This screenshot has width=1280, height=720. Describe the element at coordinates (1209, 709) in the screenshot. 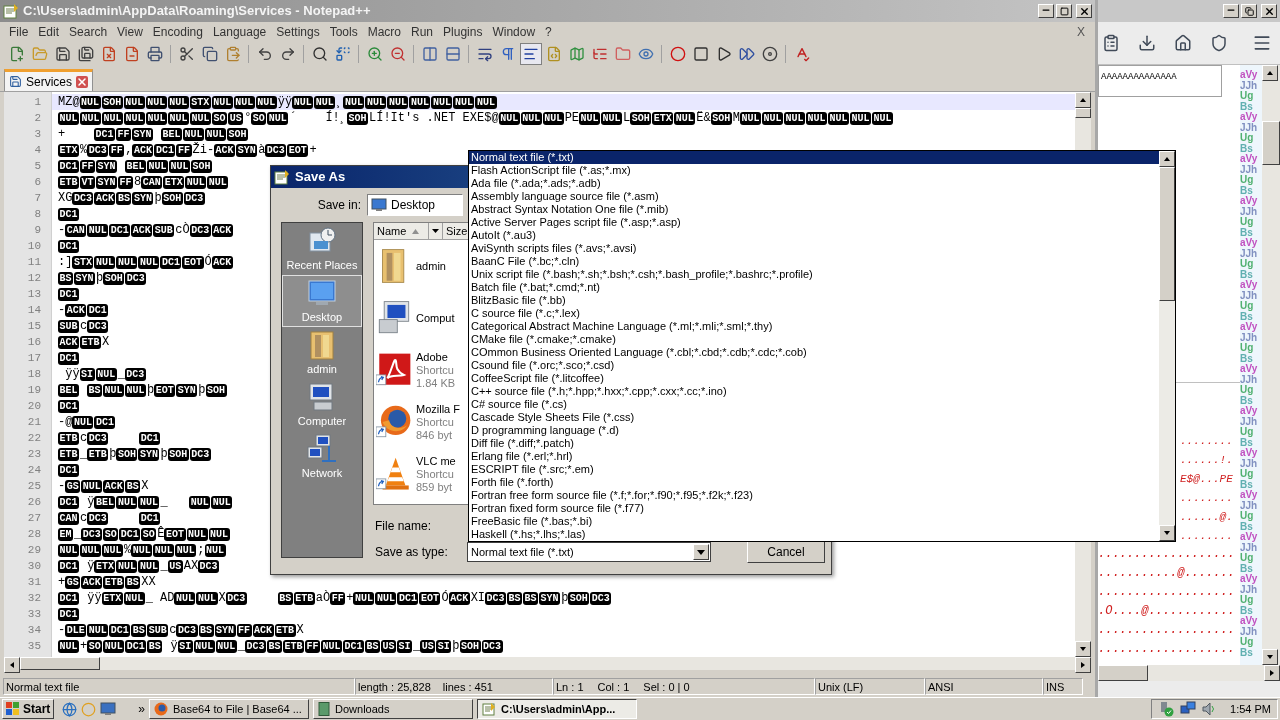

I see `speaker-icon` at that location.